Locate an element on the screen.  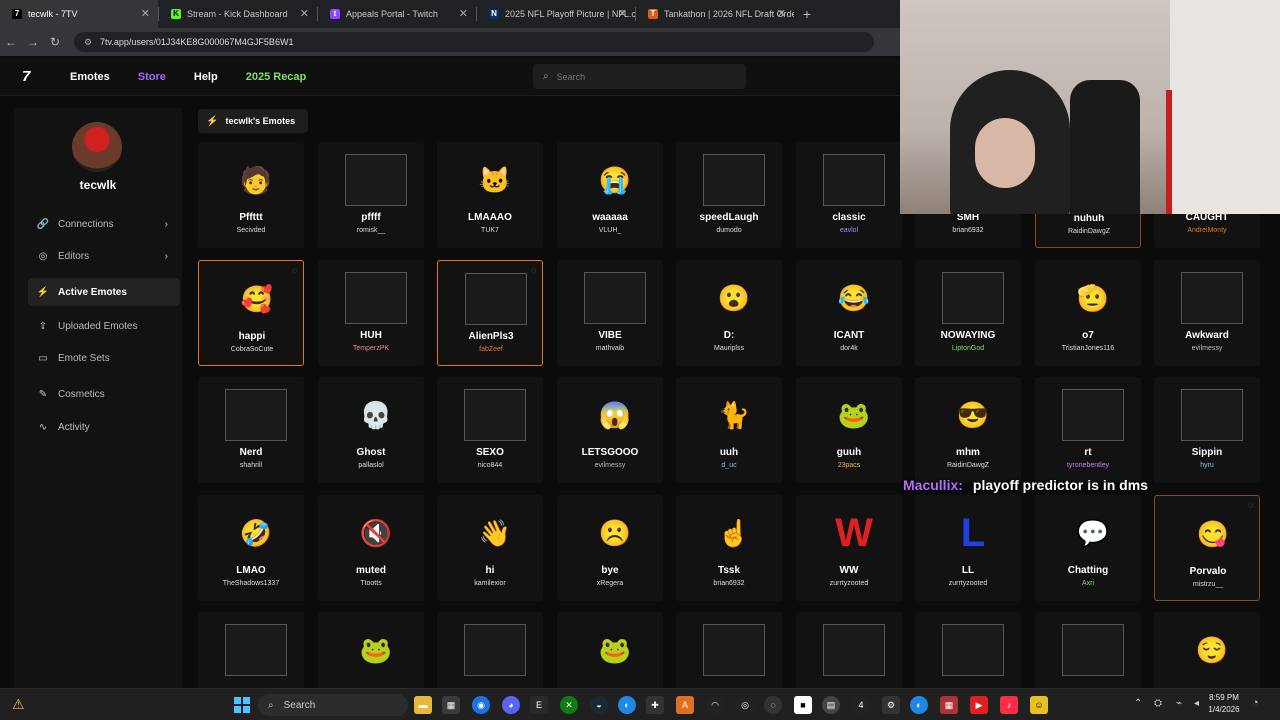
app-icon-8: ◐ is located at coordinates (919, 705).